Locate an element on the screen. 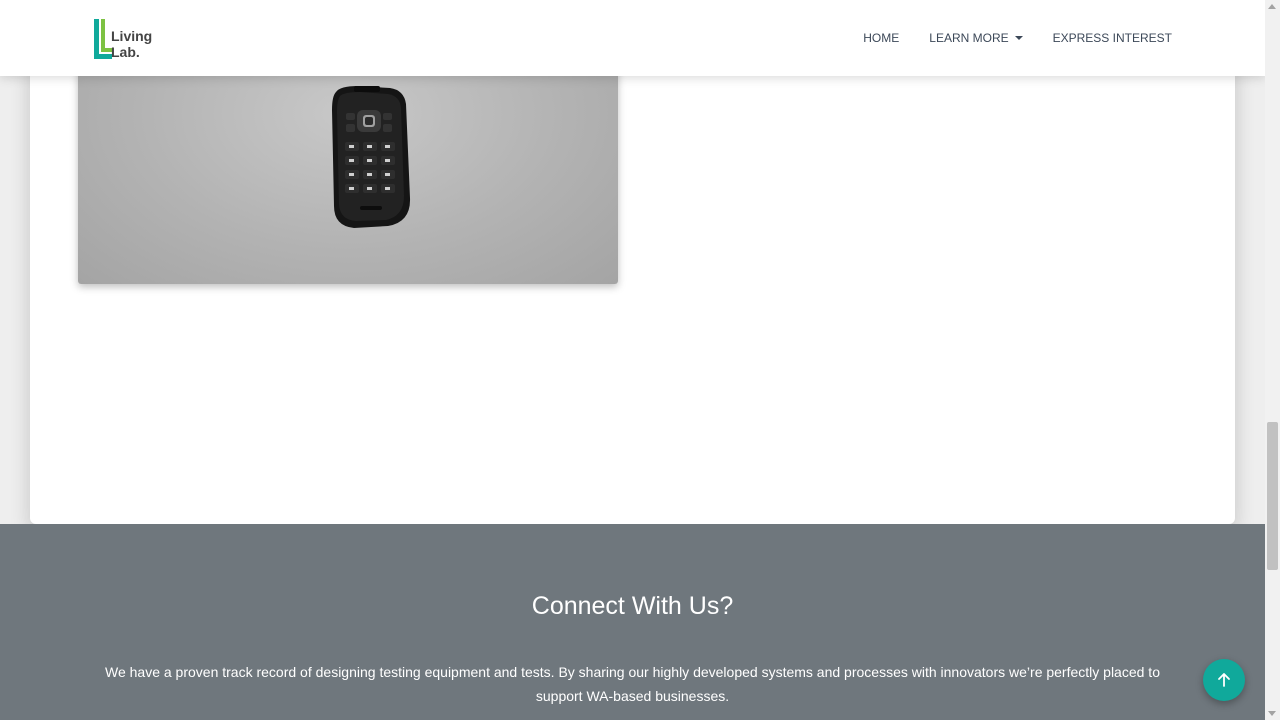 The image size is (1280, 720). footer-title: Connect With Us? is located at coordinates (632, 606).